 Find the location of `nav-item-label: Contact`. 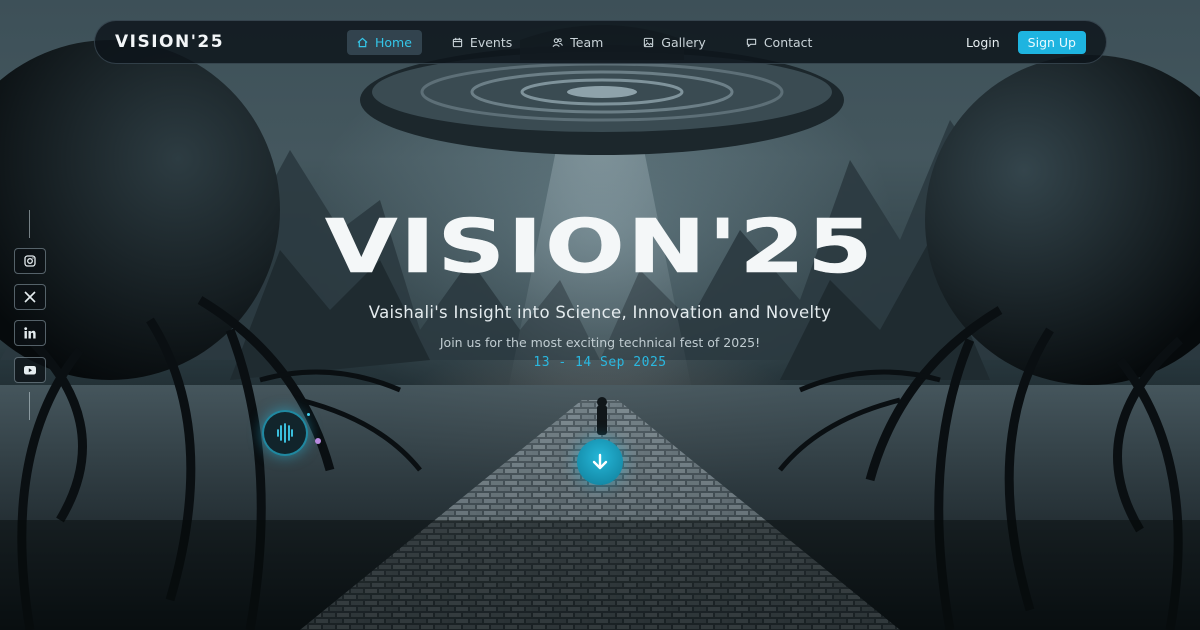

nav-item-label: Contact is located at coordinates (788, 42).